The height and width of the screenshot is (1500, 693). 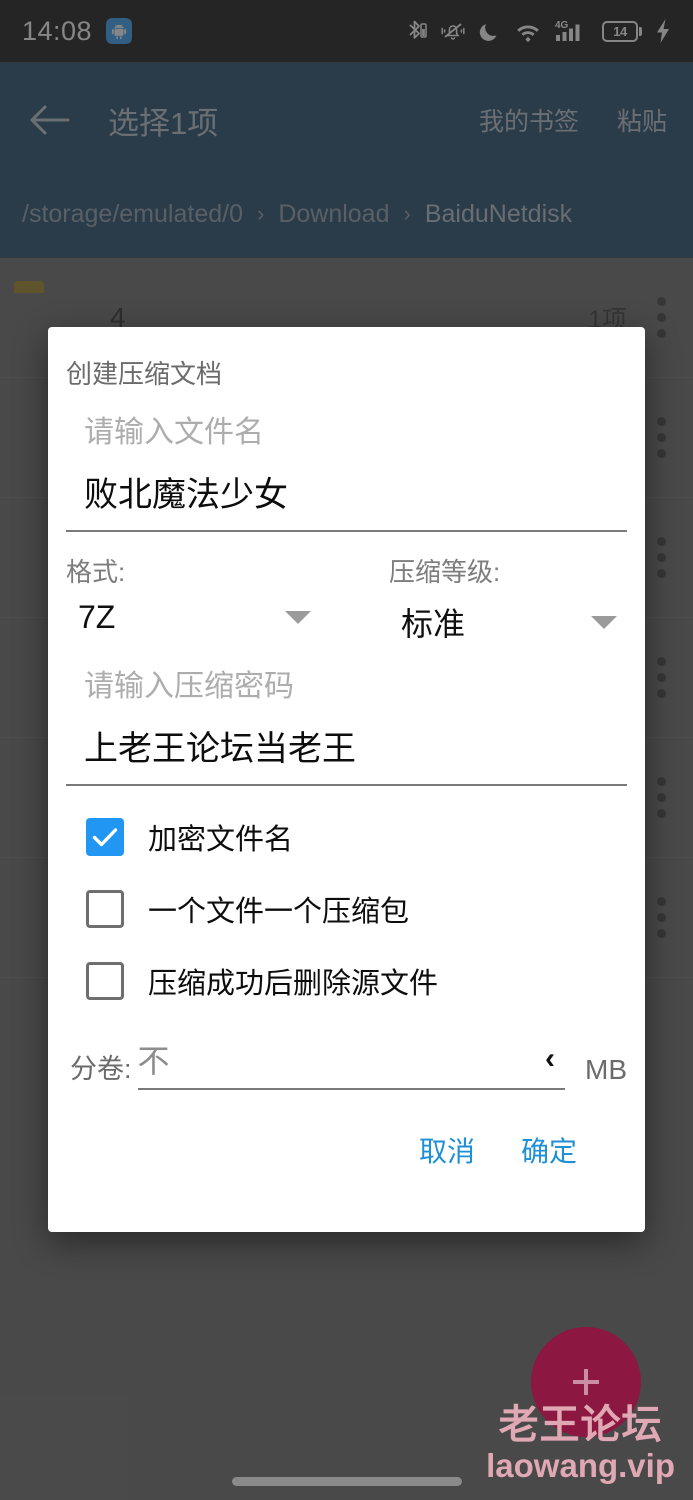 What do you see at coordinates (96, 572) in the screenshot?
I see `format-label: 格式:` at bounding box center [96, 572].